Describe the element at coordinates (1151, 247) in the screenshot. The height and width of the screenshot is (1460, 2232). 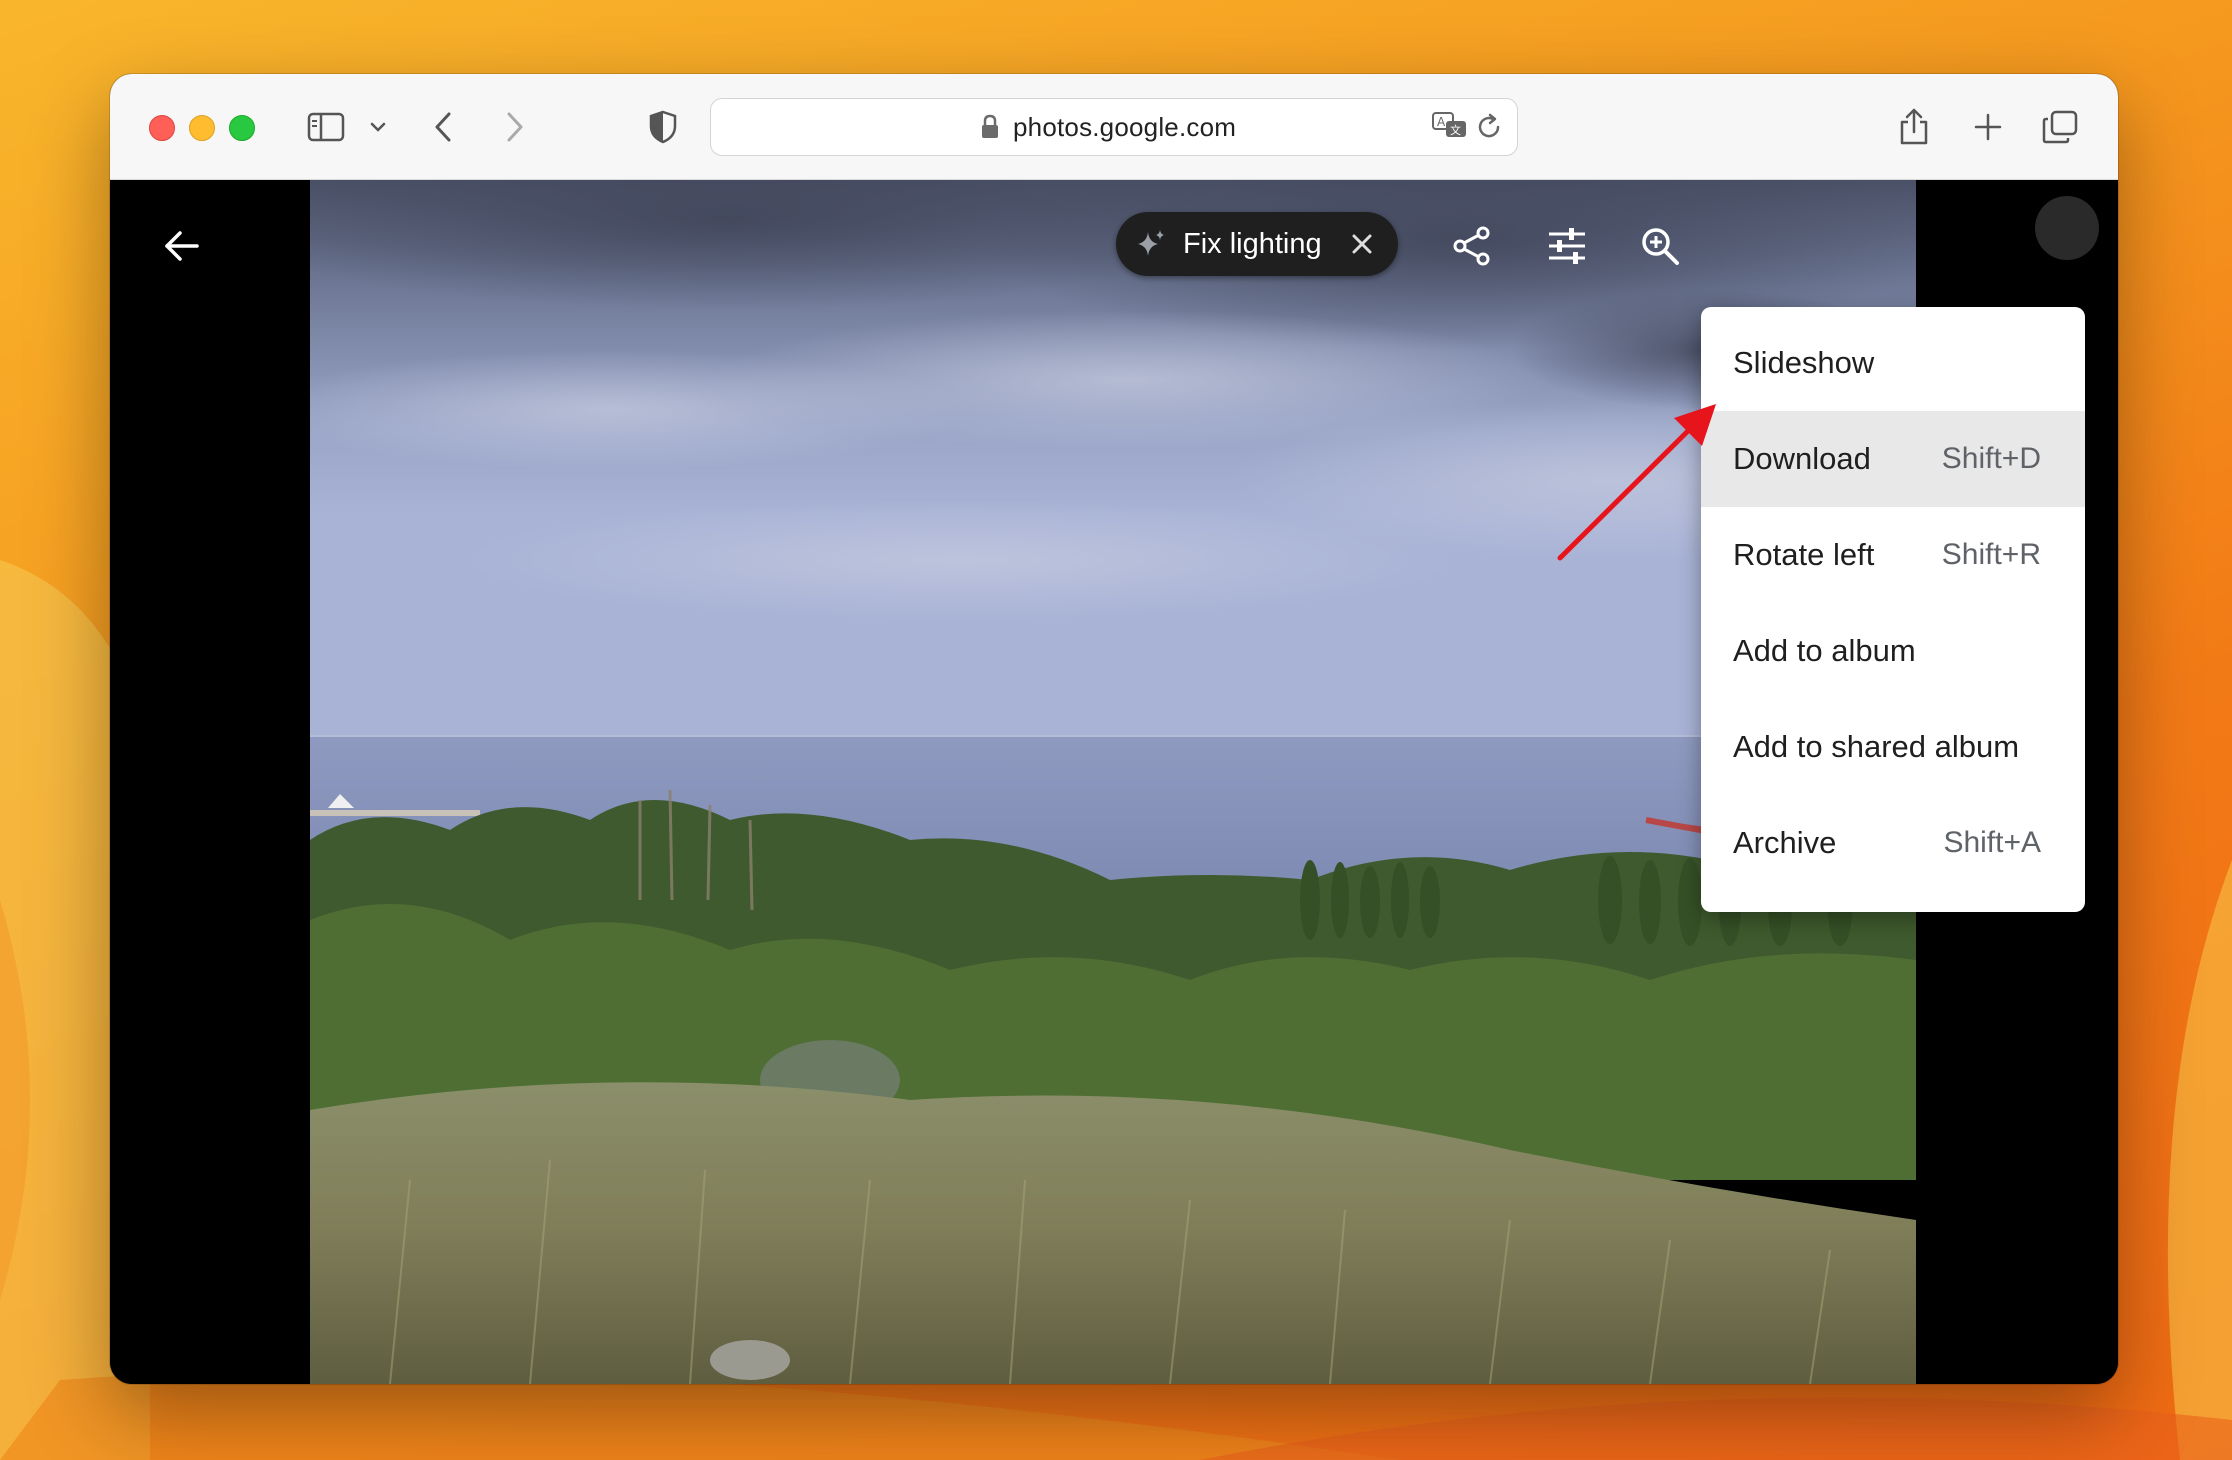
I see `sparkle-icon` at that location.